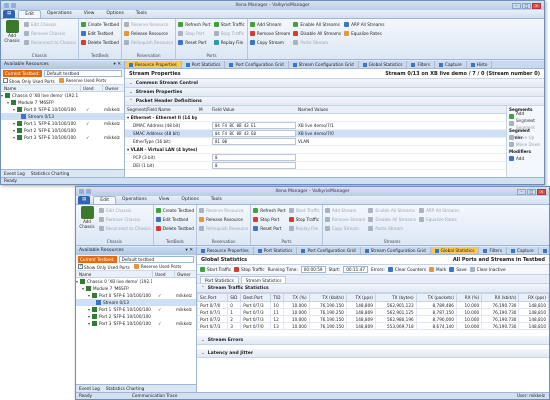 This screenshot has height=400, width=550. I want to click on delete-testbed-button: Delete Testbed, so click(99, 42).